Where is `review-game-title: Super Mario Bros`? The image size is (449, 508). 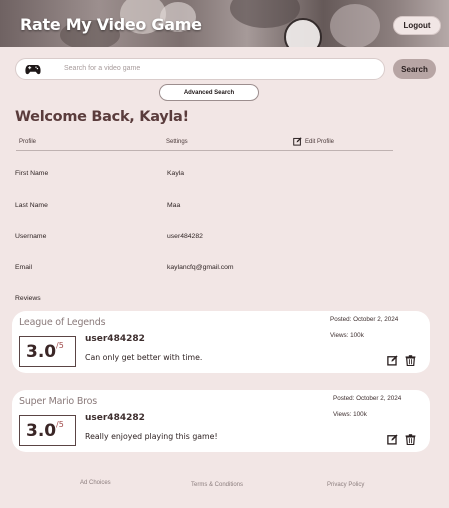
review-game-title: Super Mario Bros is located at coordinates (58, 401).